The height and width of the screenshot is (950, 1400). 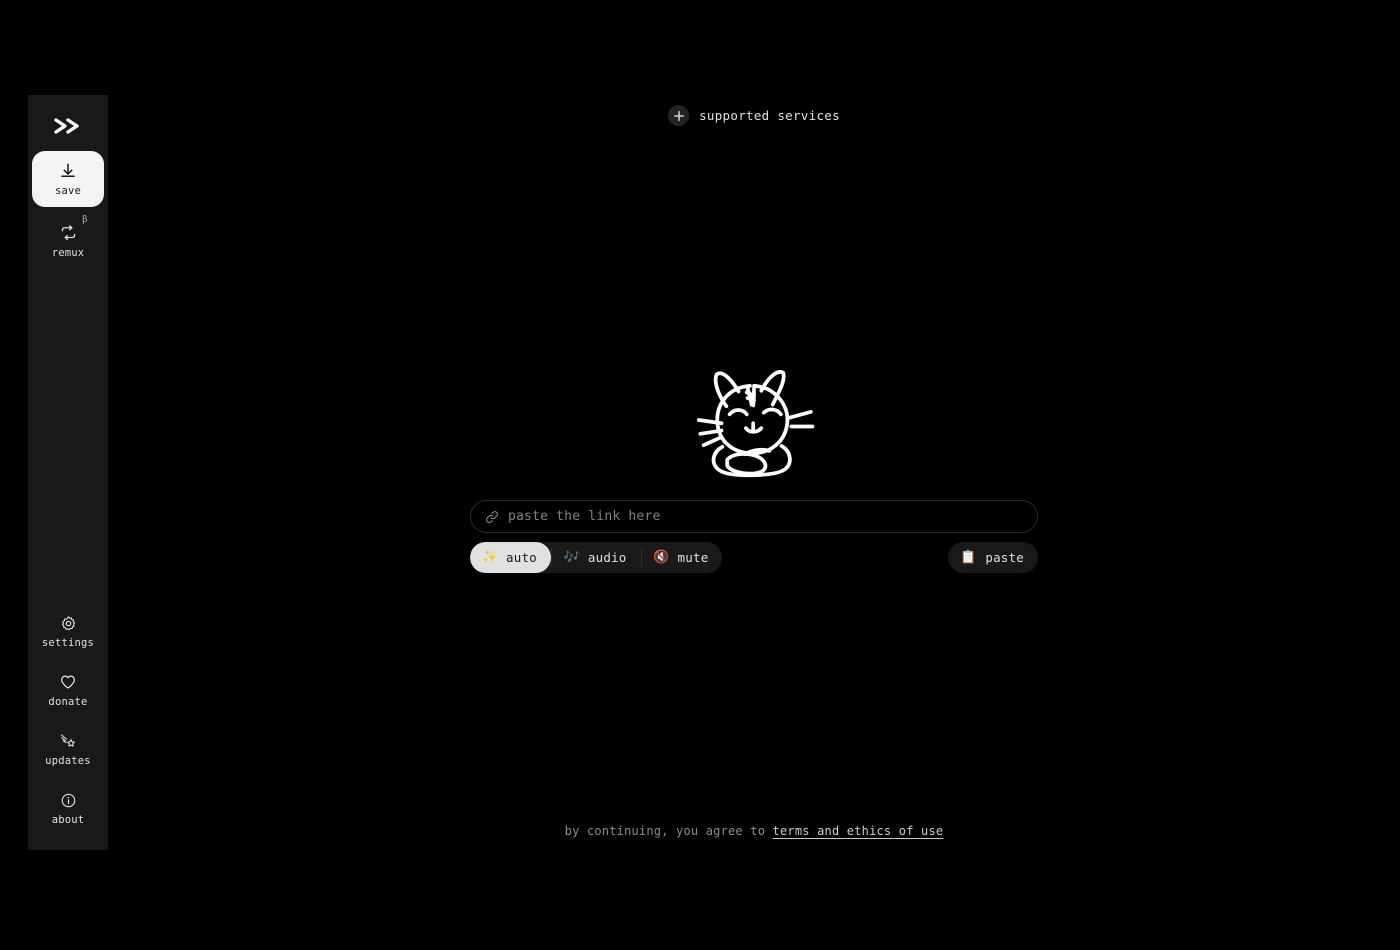 What do you see at coordinates (85, 220) in the screenshot?
I see `beta-badge: β` at bounding box center [85, 220].